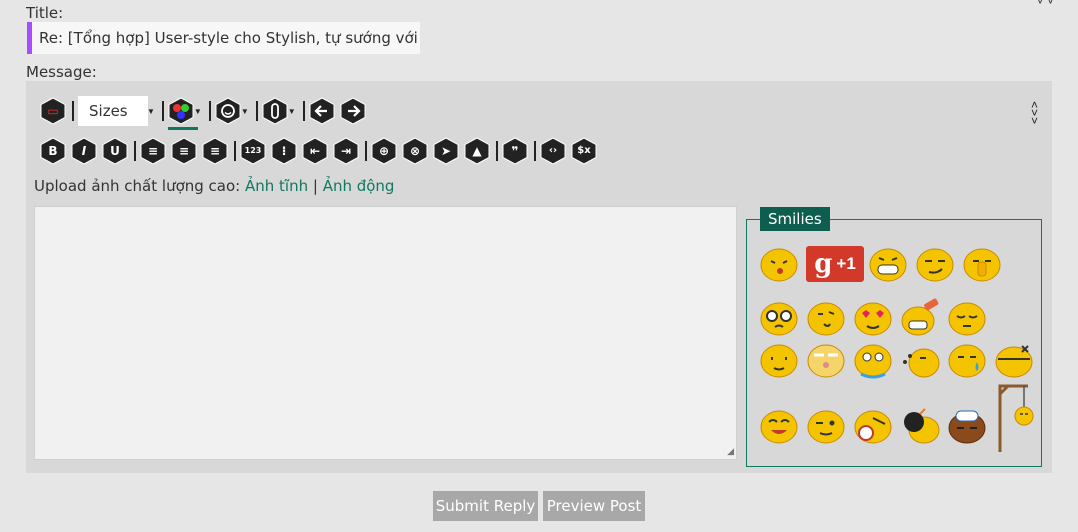 This screenshot has height=532, width=1078. I want to click on toolbar-row-2: B I U ≡ ≡ ≡ 123 ⁝ ⇤ ⇥ ⊕ ⊗ ➤ ▲ ❞ ‹› $x, so click(321, 151).